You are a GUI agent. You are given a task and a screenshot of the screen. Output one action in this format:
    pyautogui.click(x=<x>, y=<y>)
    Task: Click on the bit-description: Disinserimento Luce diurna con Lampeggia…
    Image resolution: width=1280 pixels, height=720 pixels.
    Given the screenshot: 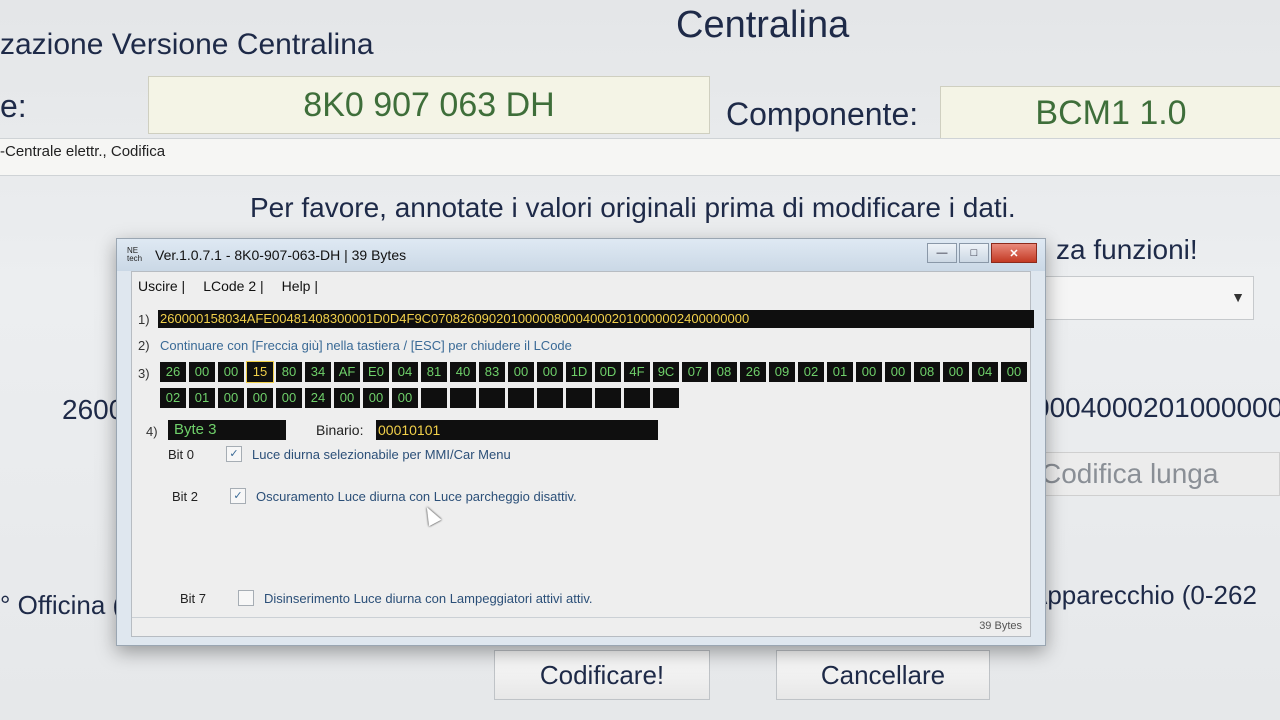 What is the action you would take?
    pyautogui.click(x=428, y=598)
    